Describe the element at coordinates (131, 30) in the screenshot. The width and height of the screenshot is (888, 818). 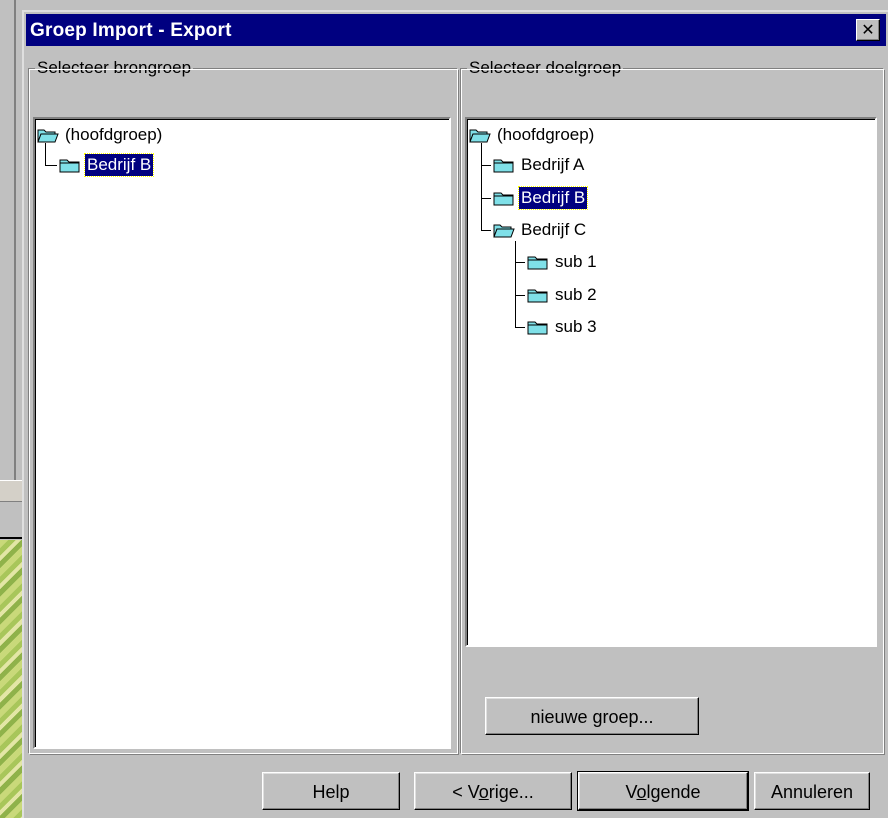
I see `dialog-title: Groep Import - Export` at that location.